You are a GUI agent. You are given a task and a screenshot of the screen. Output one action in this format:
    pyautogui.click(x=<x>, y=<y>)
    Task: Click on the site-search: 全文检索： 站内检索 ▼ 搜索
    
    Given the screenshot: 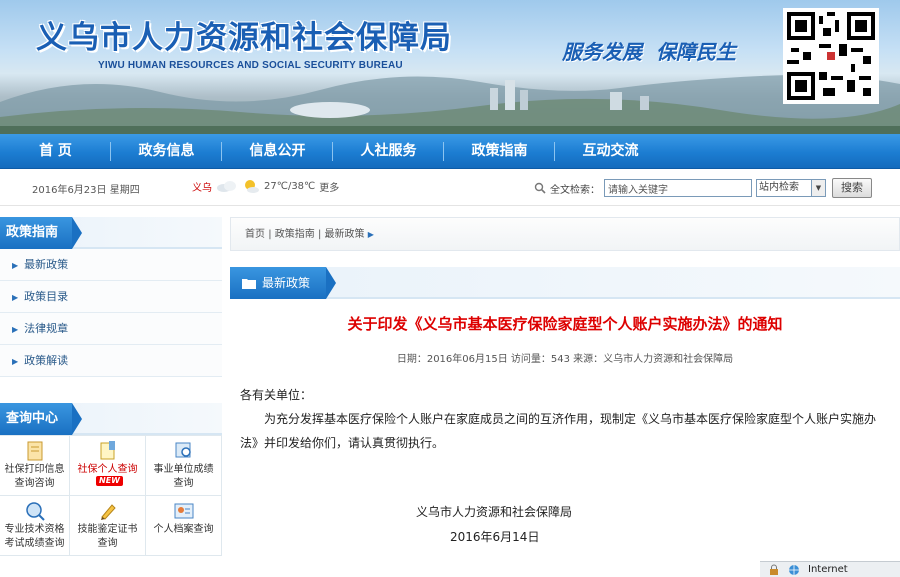 What is the action you would take?
    pyautogui.click(x=703, y=188)
    